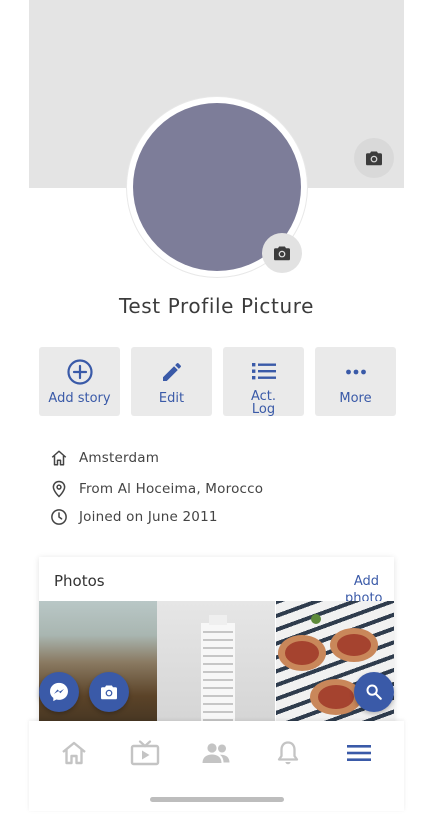 The image size is (433, 840). I want to click on add-story-label: Add story, so click(79, 398).